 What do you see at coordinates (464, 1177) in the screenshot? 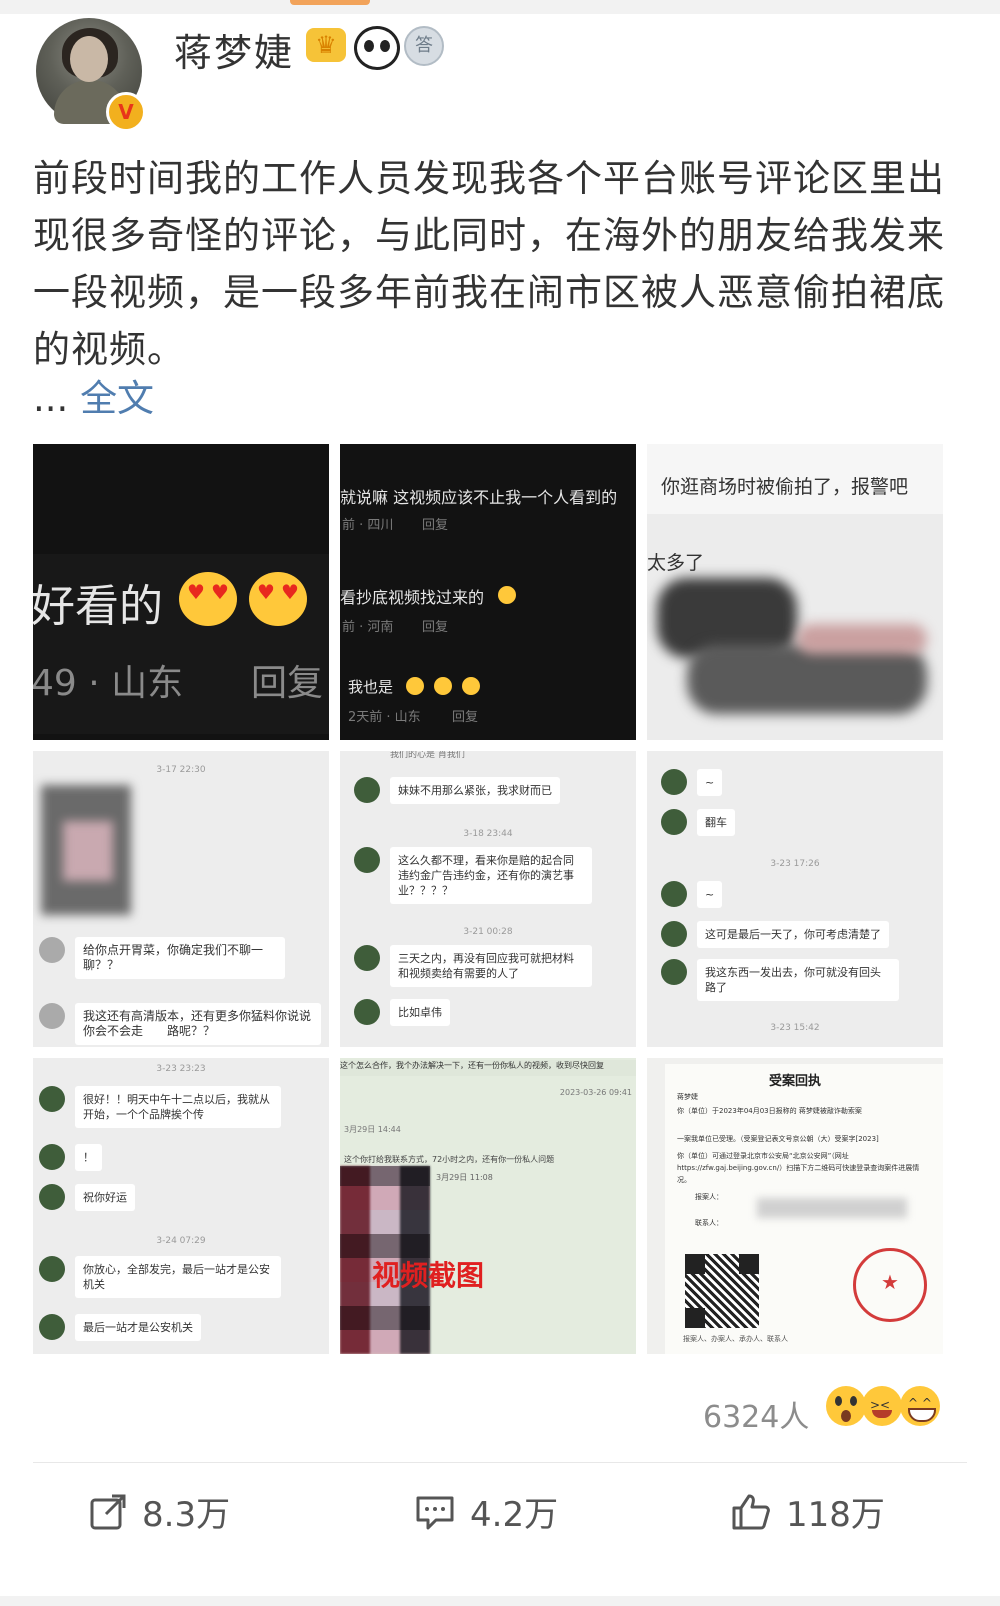
I see `img8-line2: 3月29日 11:08` at bounding box center [464, 1177].